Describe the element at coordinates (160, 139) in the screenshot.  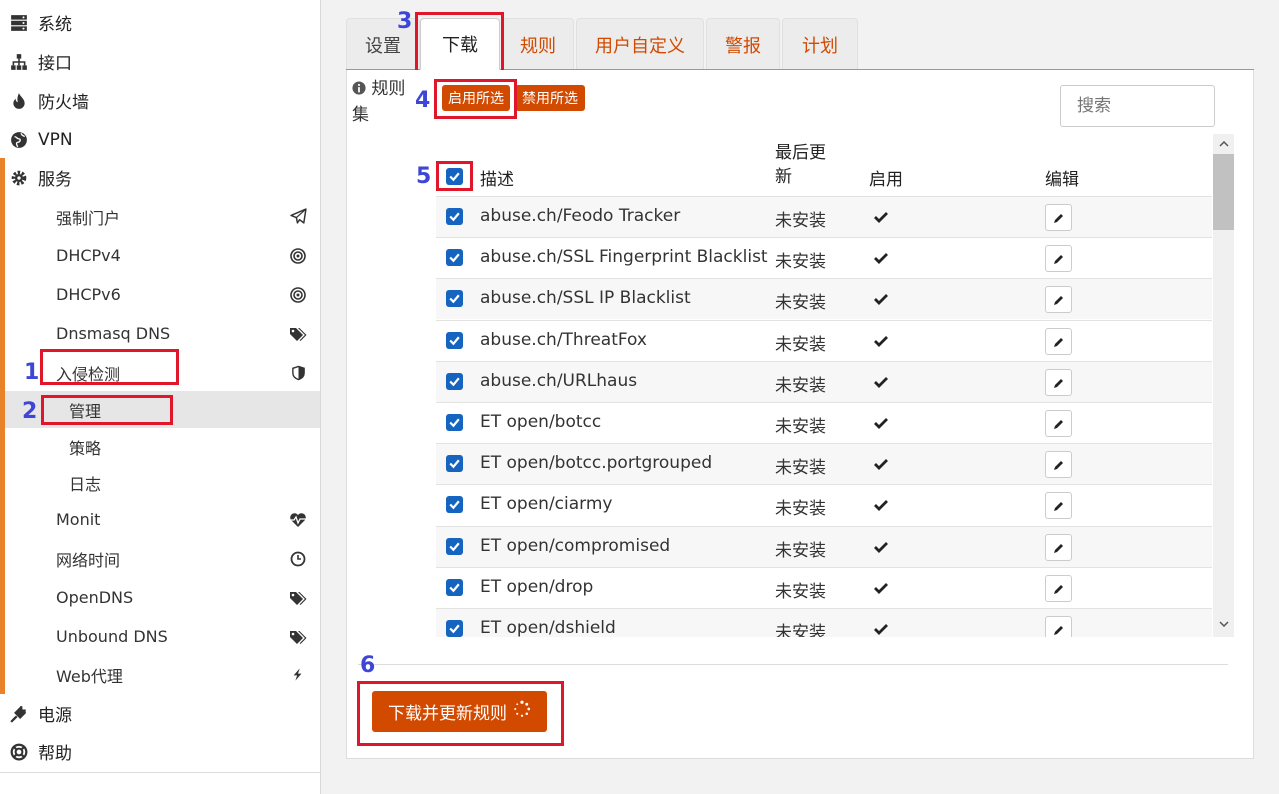
I see `nav-vpn: VPN` at that location.